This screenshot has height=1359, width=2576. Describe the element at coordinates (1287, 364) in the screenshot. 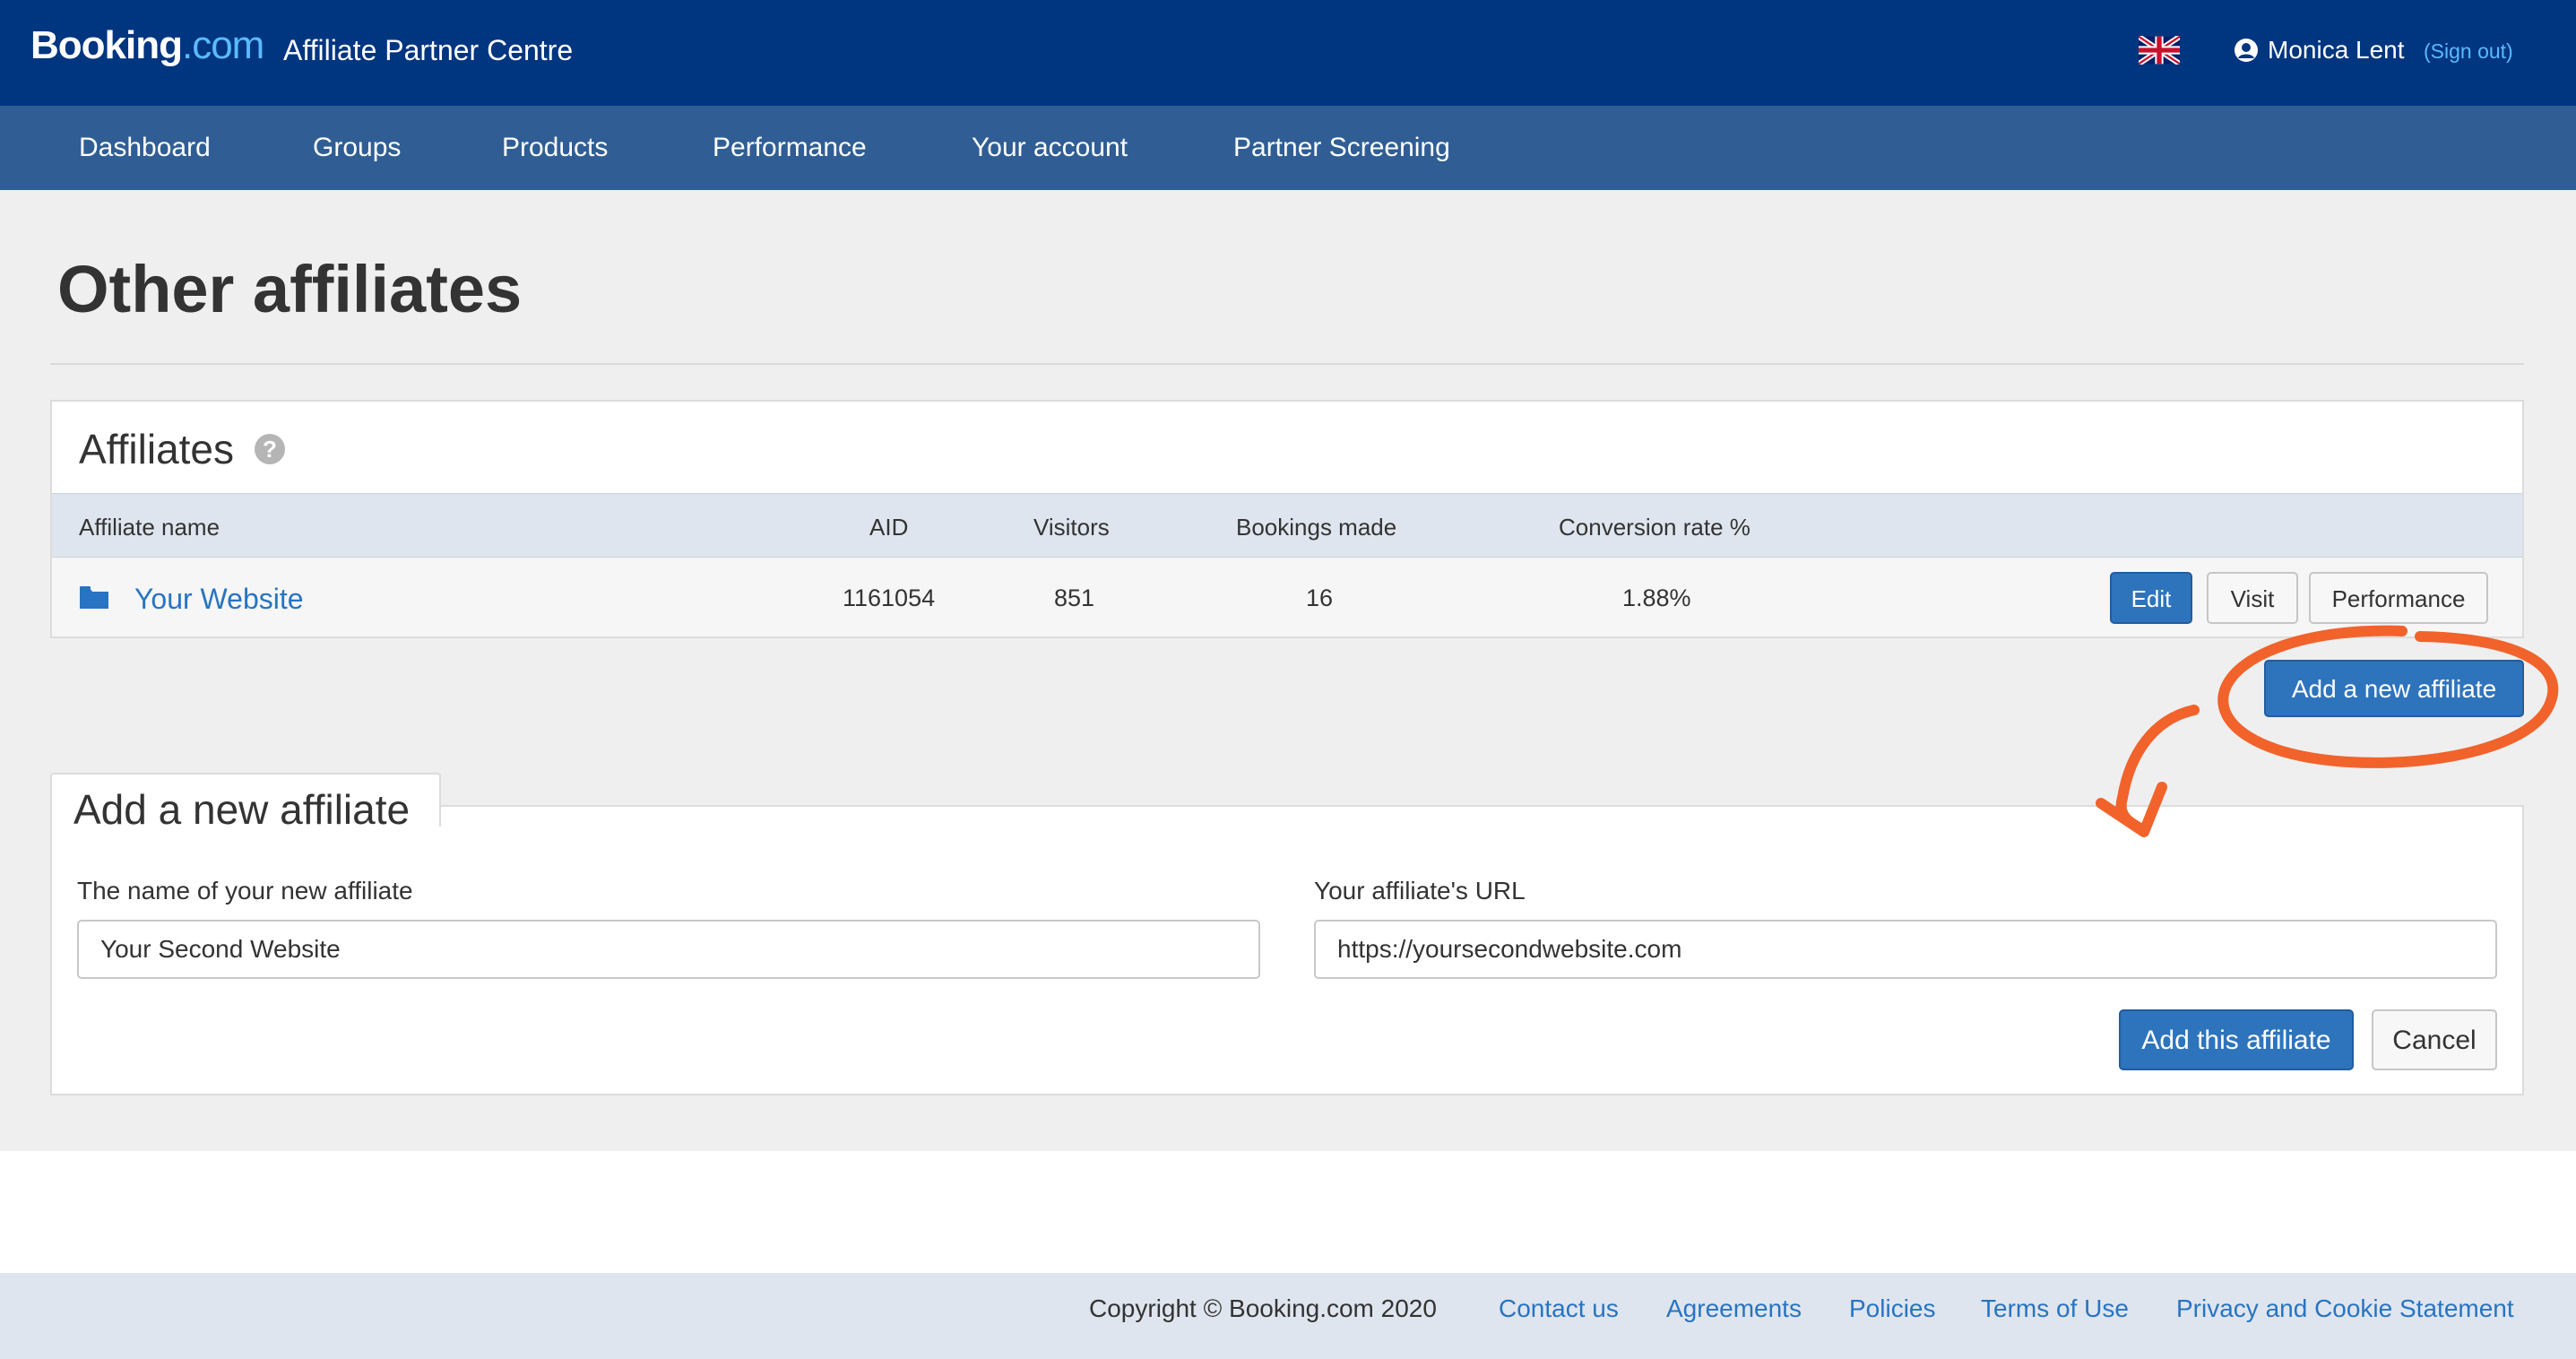

I see `title-divider` at that location.